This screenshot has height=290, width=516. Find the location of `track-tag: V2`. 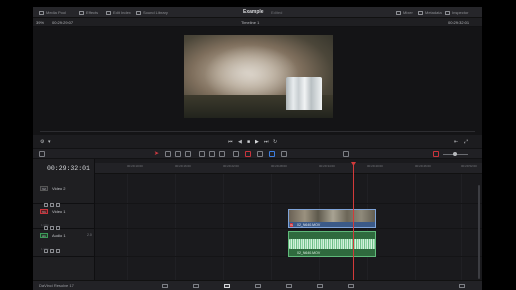

track-tag: V2 is located at coordinates (44, 188).